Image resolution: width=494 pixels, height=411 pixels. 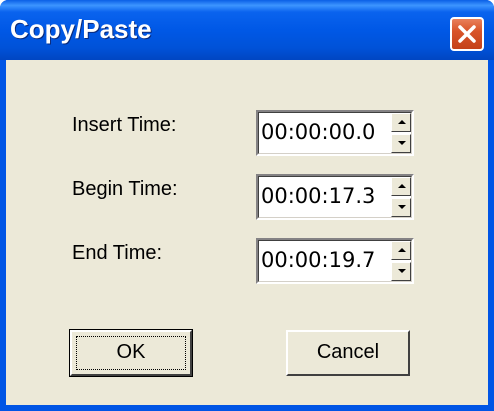 I want to click on close-icon, so click(x=467, y=34).